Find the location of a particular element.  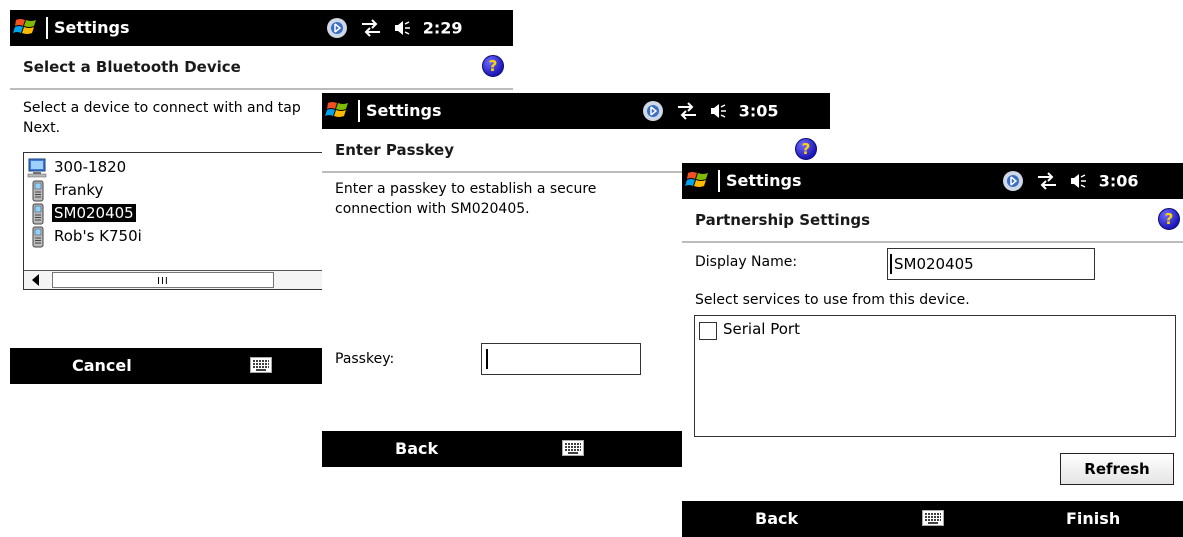

device-name: 300-1820 is located at coordinates (90, 167).